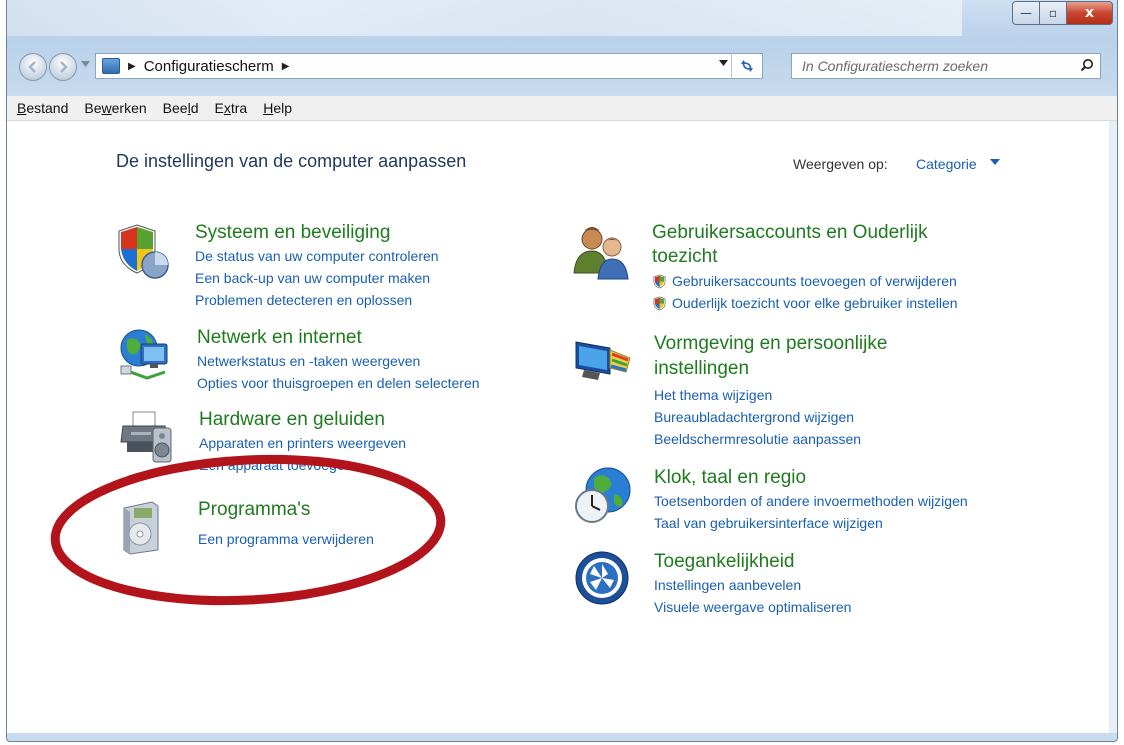  I want to click on shield-chart-icon, so click(143, 251).